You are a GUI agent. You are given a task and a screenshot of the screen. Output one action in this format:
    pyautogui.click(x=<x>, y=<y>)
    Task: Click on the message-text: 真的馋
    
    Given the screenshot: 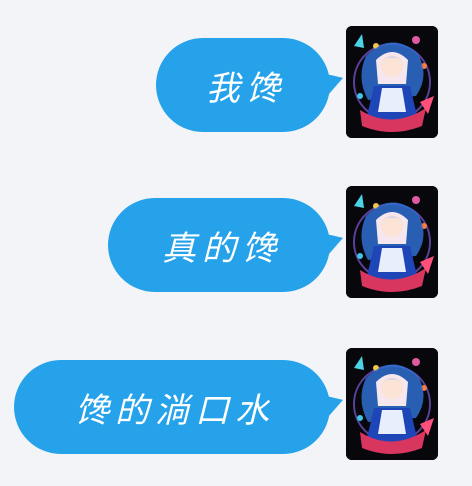 What is the action you would take?
    pyautogui.click(x=222, y=248)
    